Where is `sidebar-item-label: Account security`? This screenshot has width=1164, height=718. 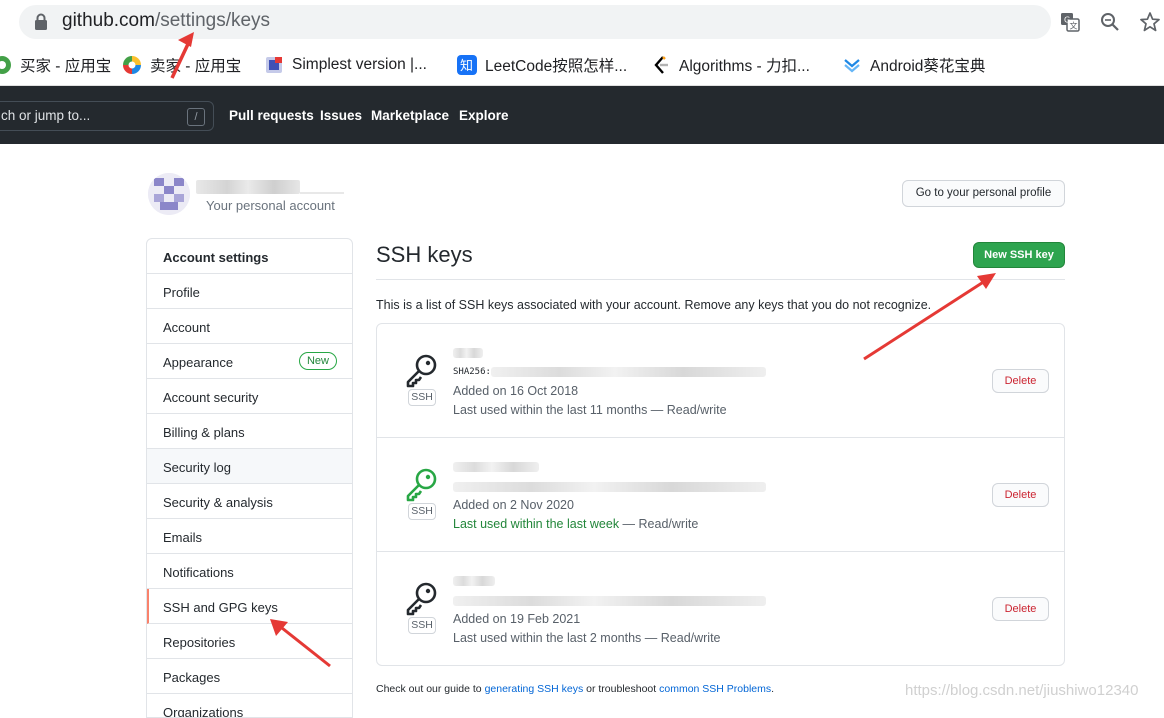 sidebar-item-label: Account security is located at coordinates (211, 397).